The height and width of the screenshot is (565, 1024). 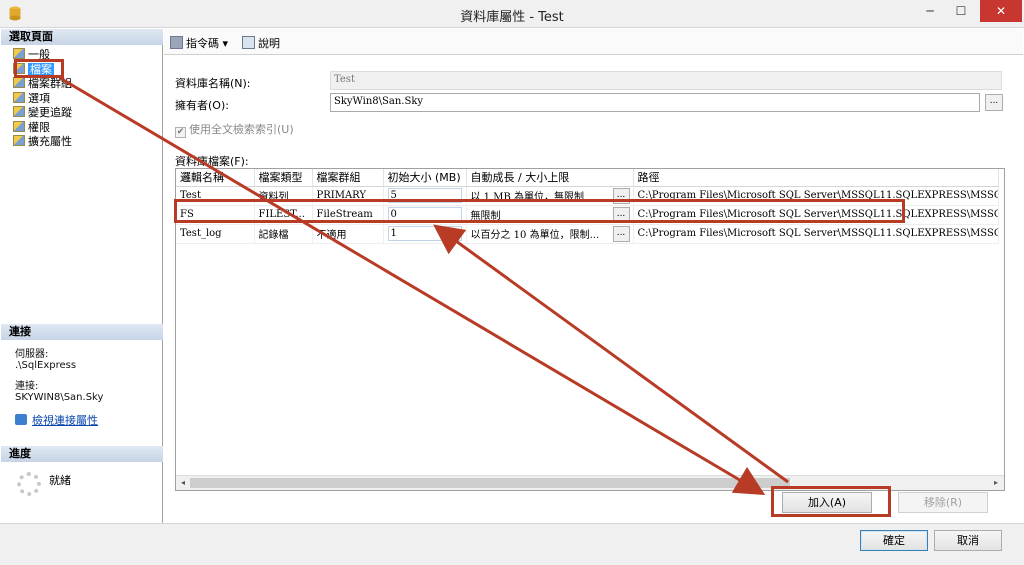 What do you see at coordinates (283, 234) in the screenshot?
I see `table-cell-type: 記錄檔` at bounding box center [283, 234].